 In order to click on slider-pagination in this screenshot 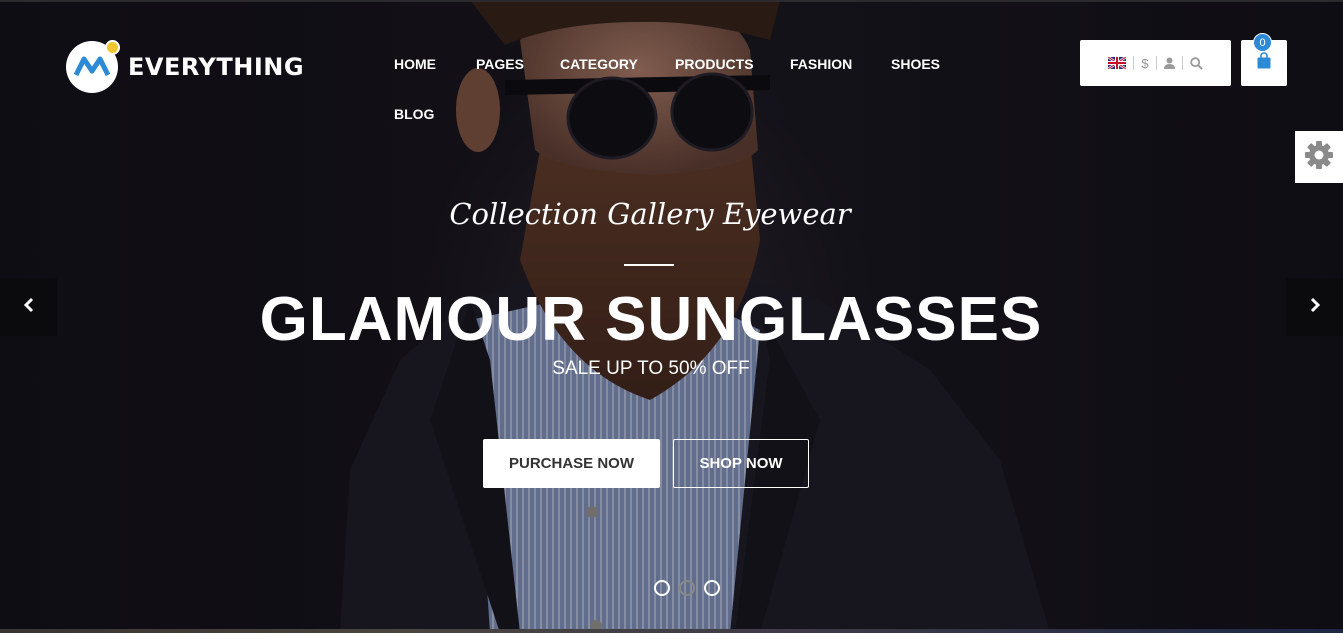, I will do `click(687, 588)`.